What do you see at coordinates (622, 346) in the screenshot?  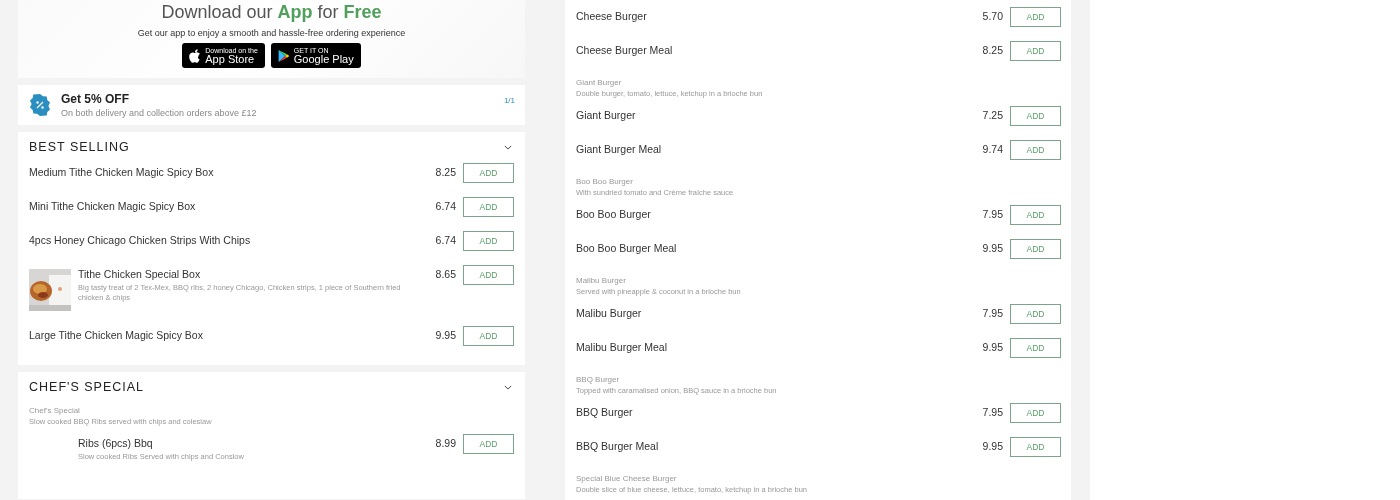 I see `item-name: Malibu Burger Meal` at bounding box center [622, 346].